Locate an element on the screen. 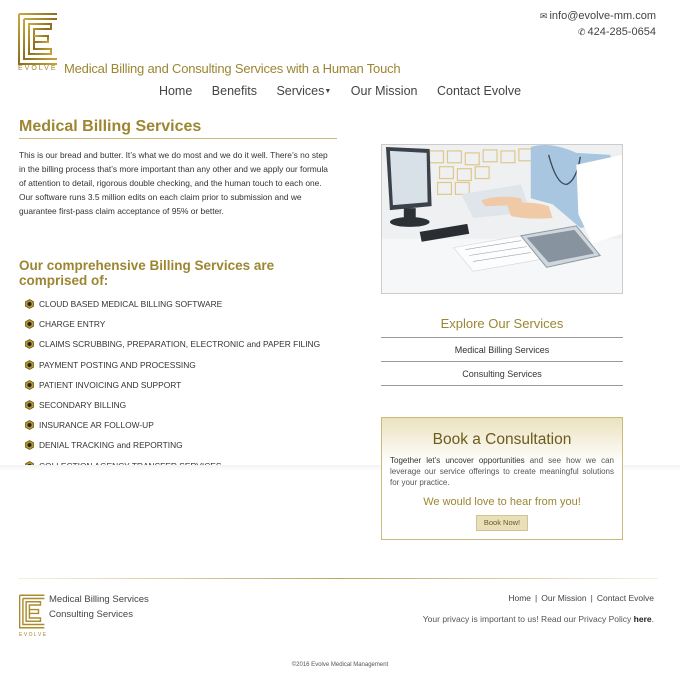 The height and width of the screenshot is (692, 680). book-now-button: Book Now! is located at coordinates (502, 523).